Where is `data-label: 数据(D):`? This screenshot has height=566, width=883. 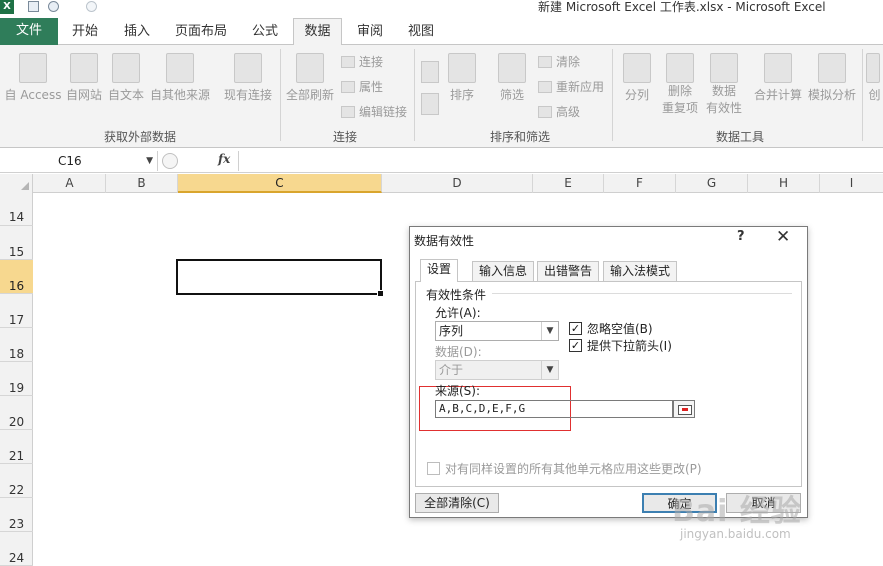
data-label: 数据(D): is located at coordinates (458, 352).